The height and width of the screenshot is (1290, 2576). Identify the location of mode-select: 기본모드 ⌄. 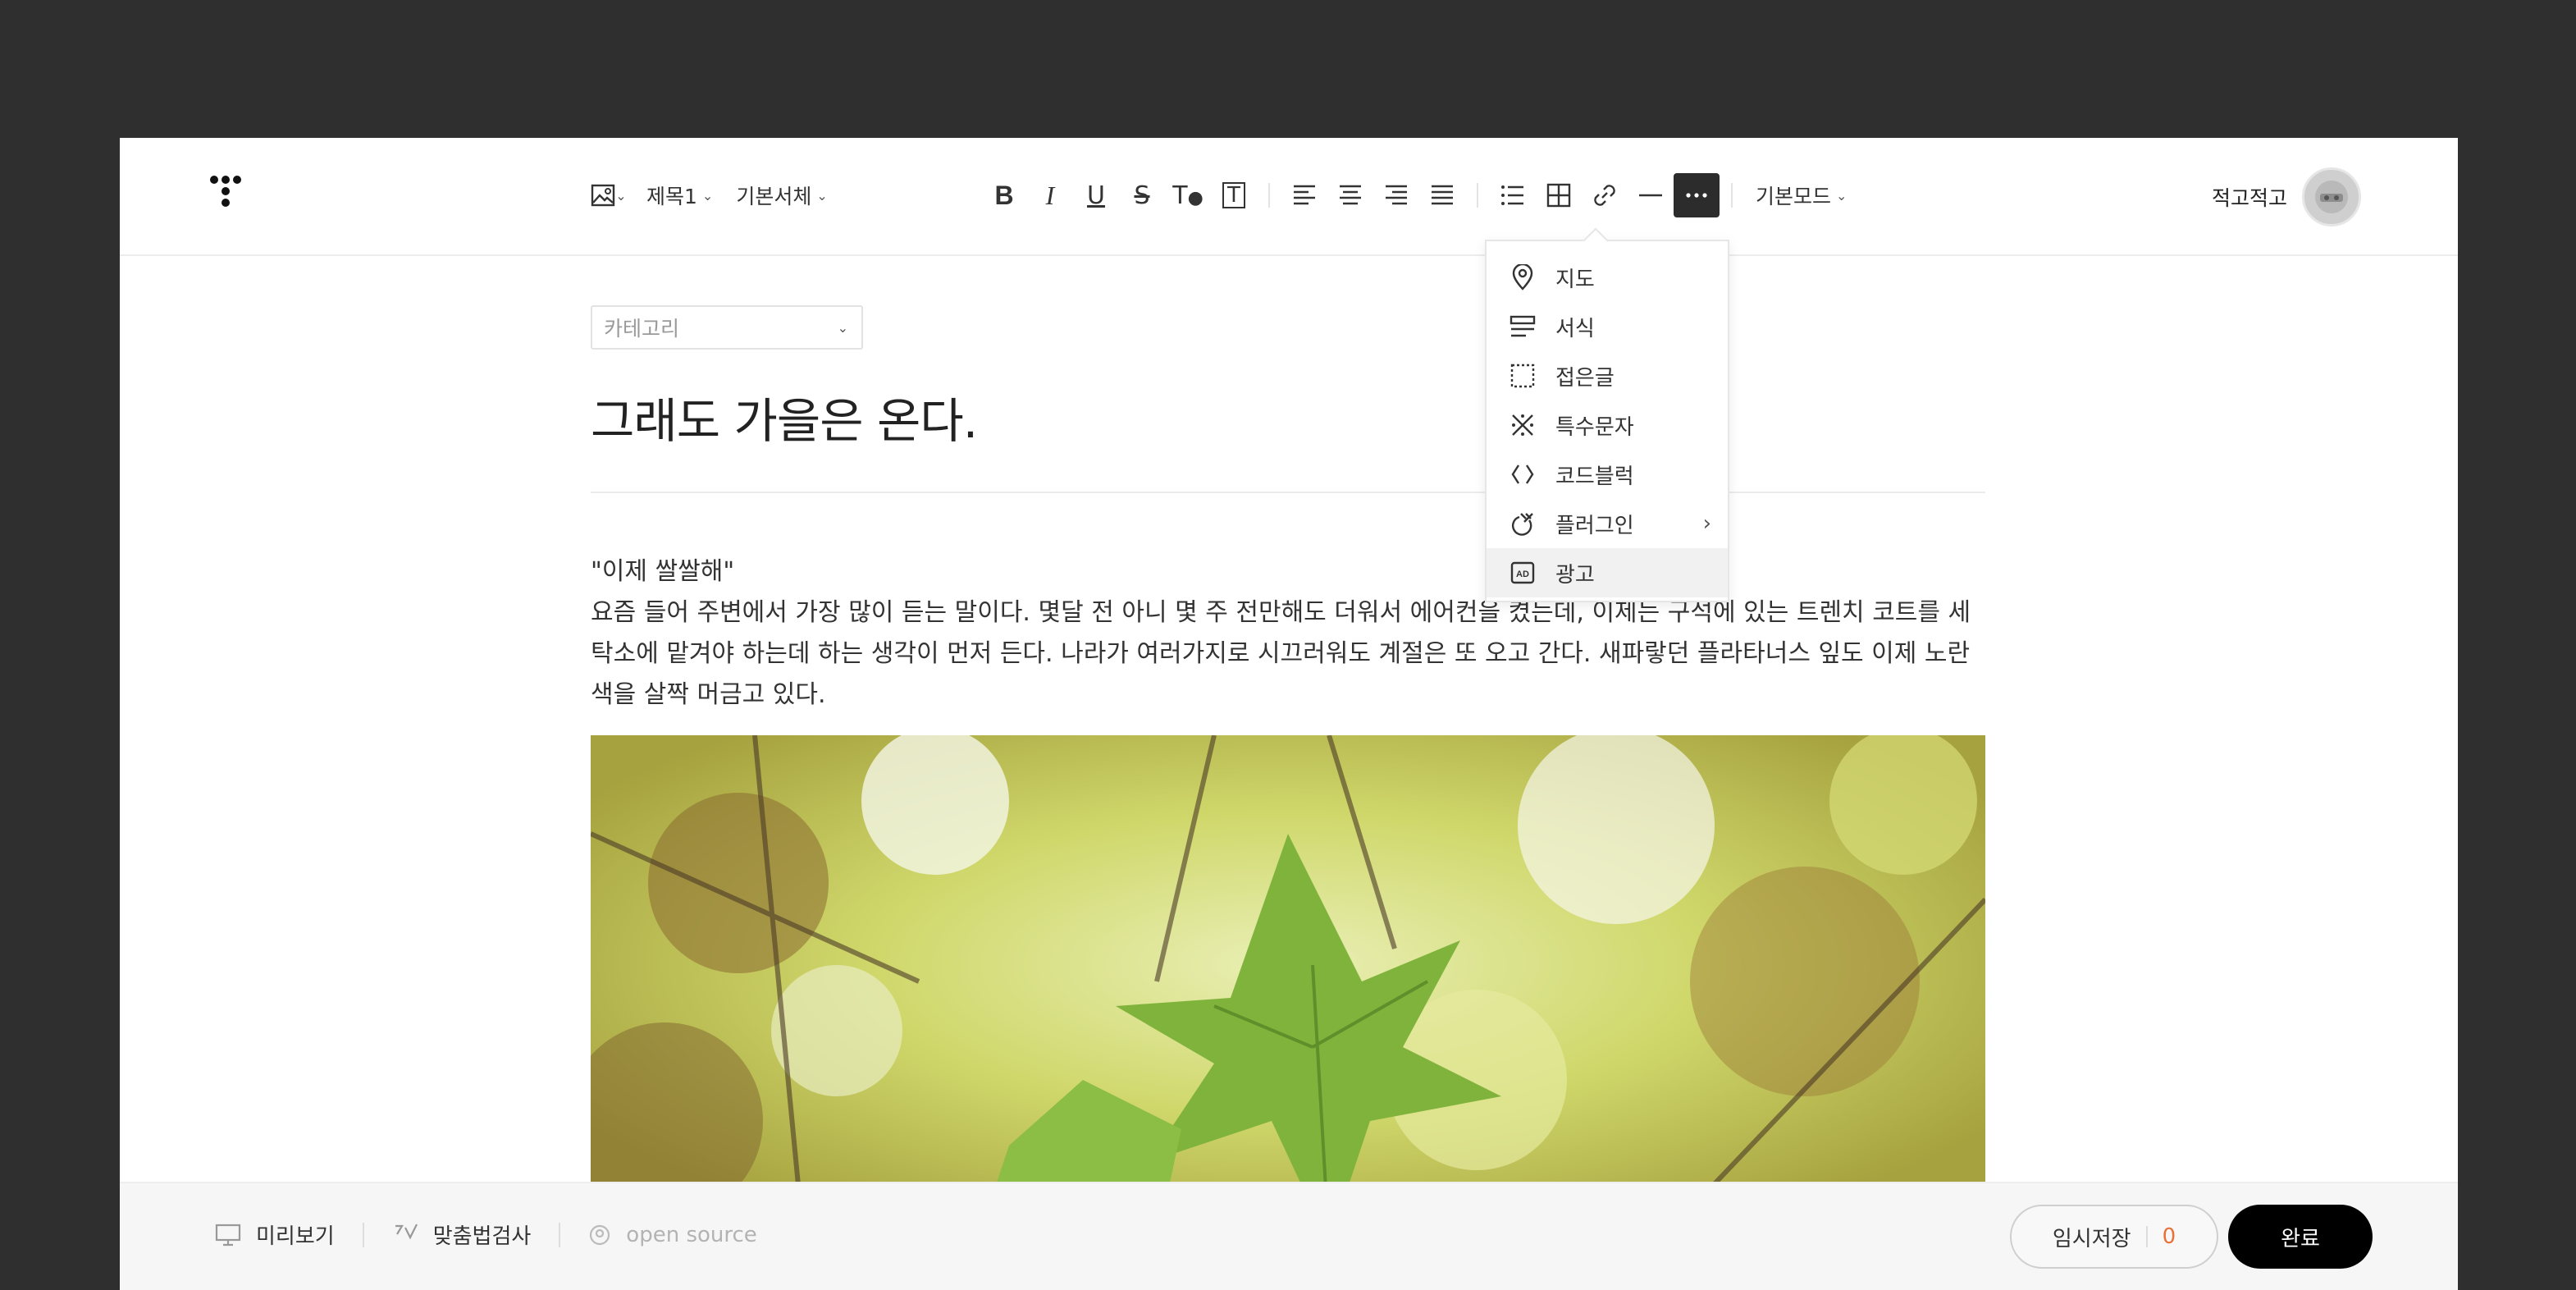
(1801, 195).